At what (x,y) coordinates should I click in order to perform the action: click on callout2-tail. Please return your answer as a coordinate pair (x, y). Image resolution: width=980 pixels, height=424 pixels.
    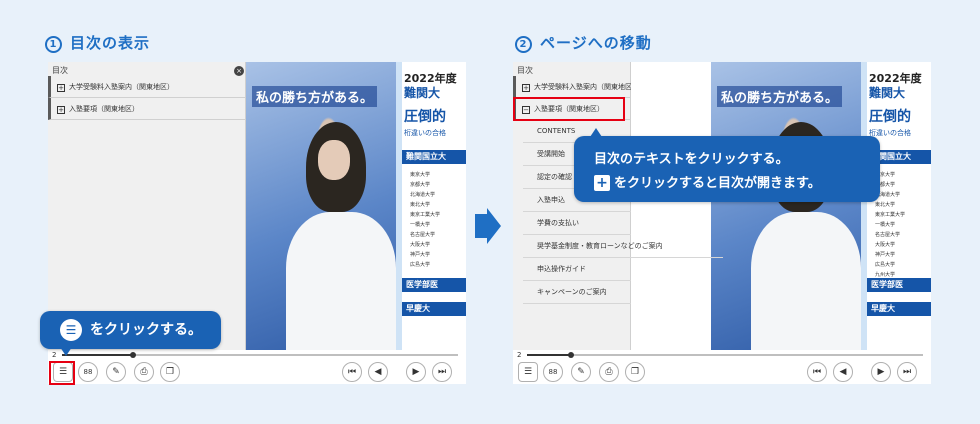
    Looking at the image, I should click on (596, 132).